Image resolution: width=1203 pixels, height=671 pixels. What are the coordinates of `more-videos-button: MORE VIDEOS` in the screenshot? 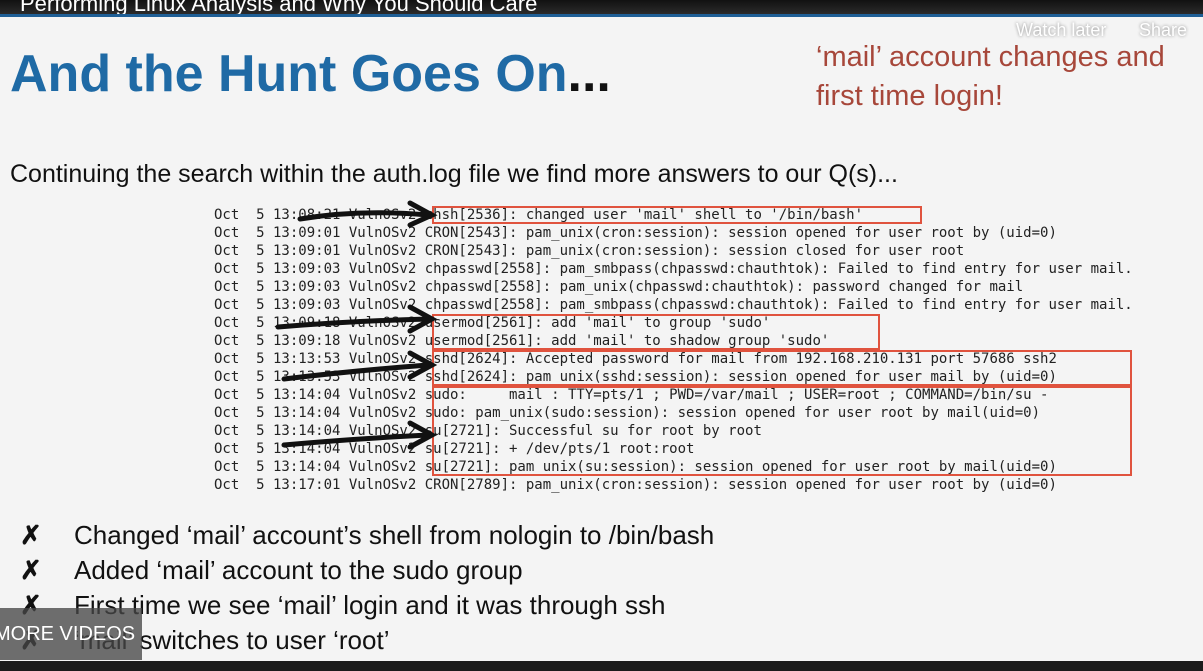 It's located at (71, 634).